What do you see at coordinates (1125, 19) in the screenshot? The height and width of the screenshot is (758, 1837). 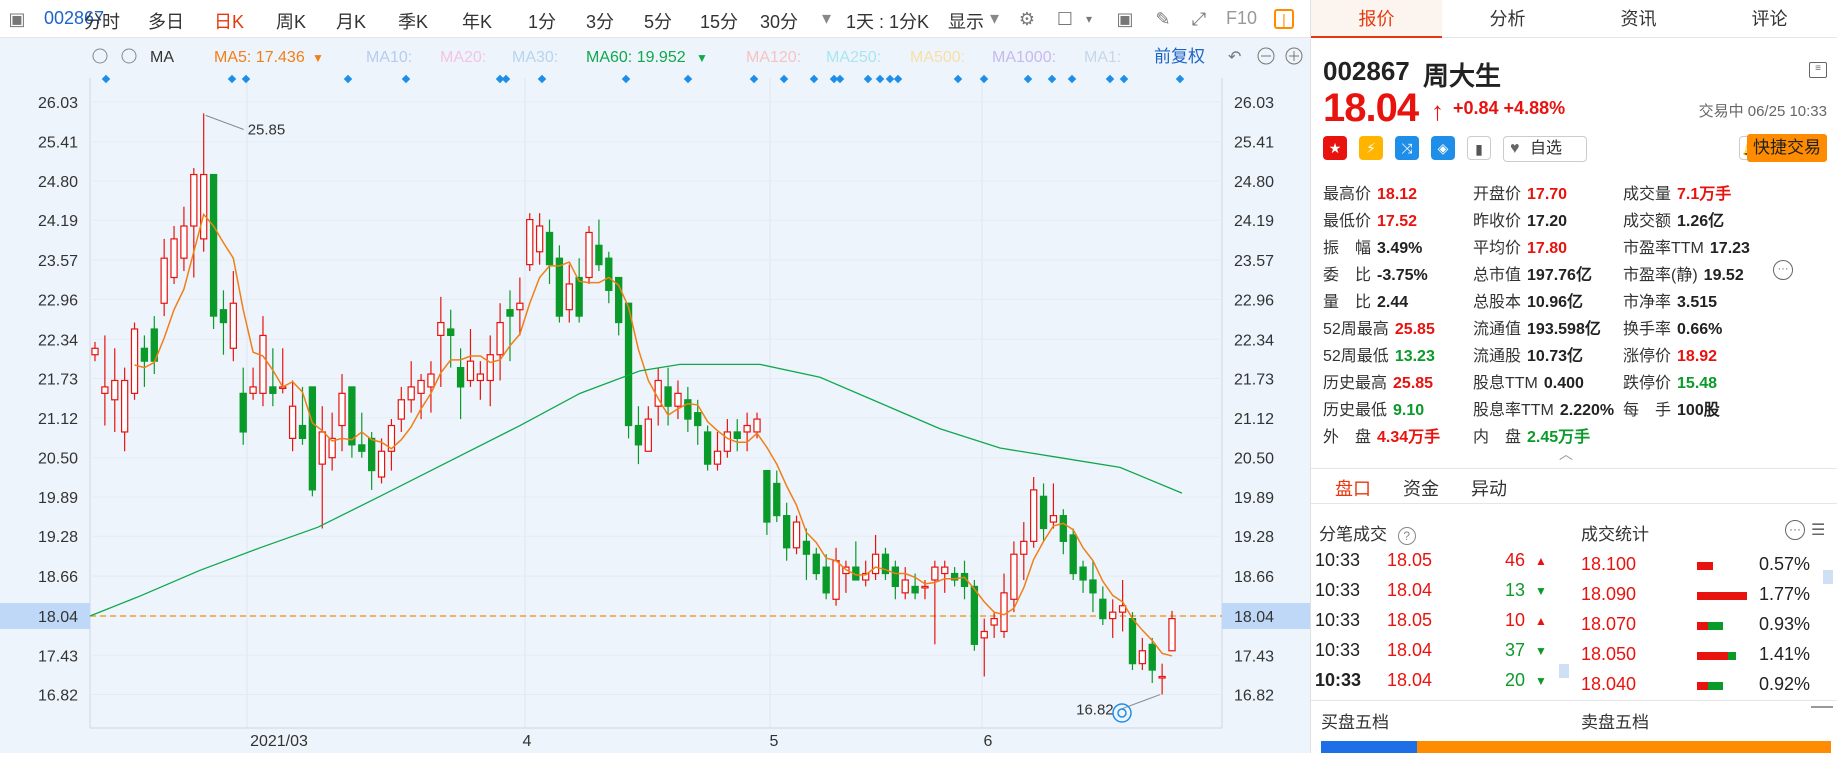 I see `camera-icon: ▣` at bounding box center [1125, 19].